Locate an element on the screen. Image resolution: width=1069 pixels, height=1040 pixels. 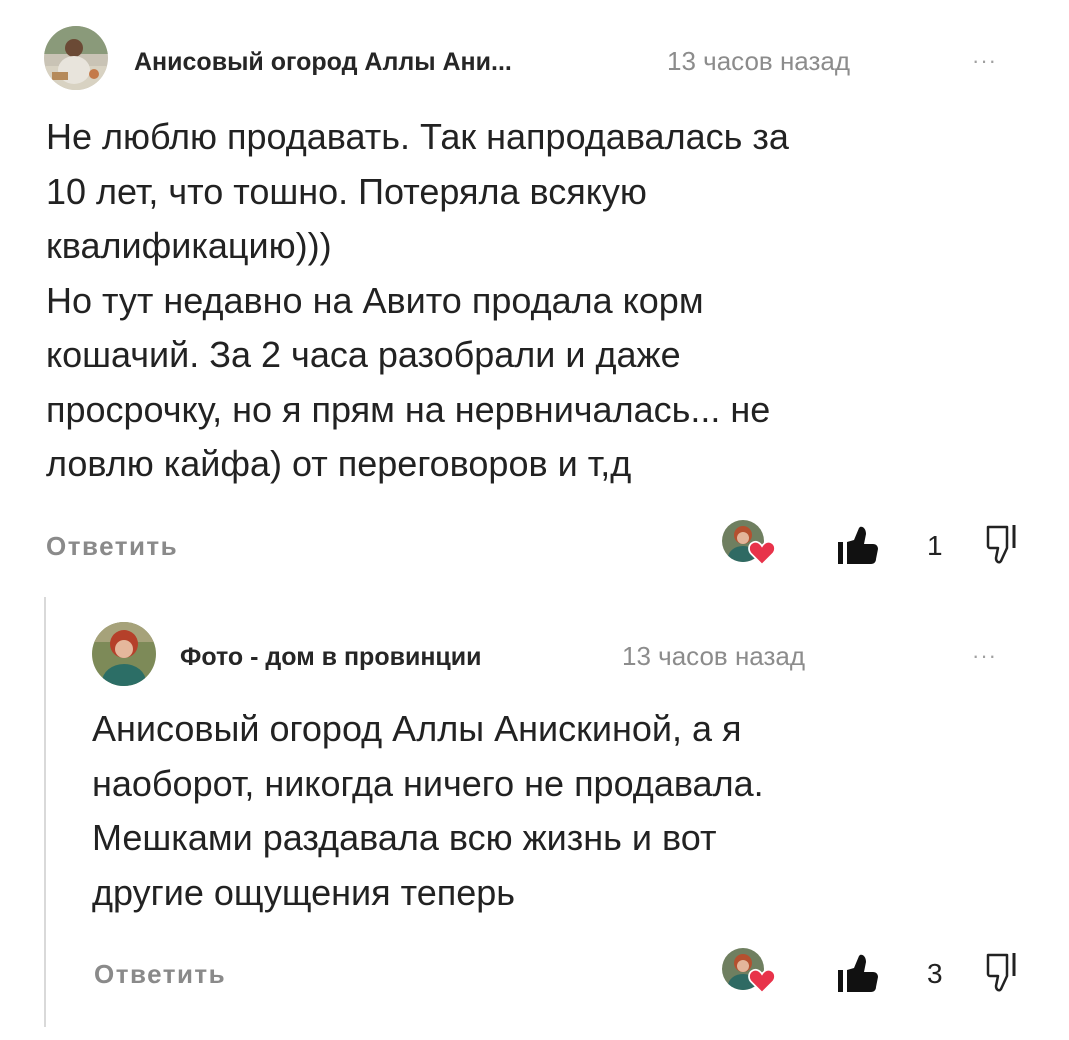
comment-text-line: Но тут недавно на Авито продала корм is located at coordinates (375, 300).